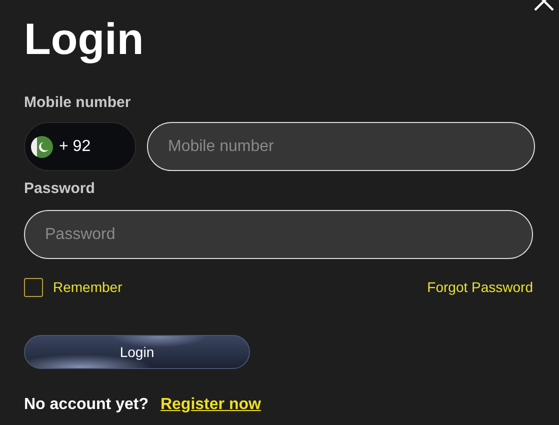  What do you see at coordinates (84, 40) in the screenshot?
I see `login-title: Login` at bounding box center [84, 40].